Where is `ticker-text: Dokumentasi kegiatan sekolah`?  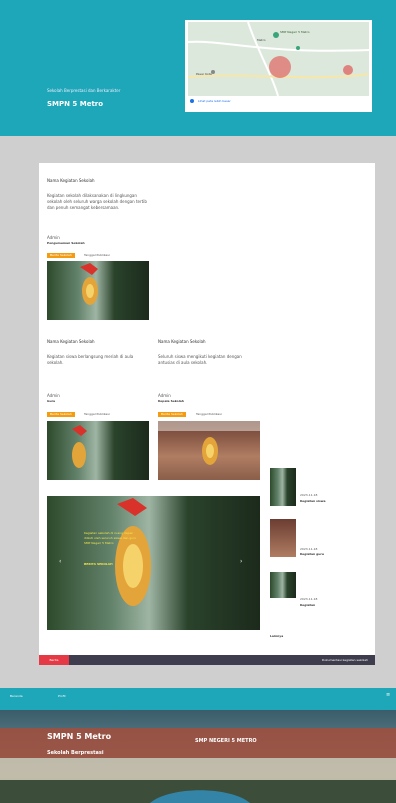 ticker-text: Dokumentasi kegiatan sekolah is located at coordinates (309, 660).